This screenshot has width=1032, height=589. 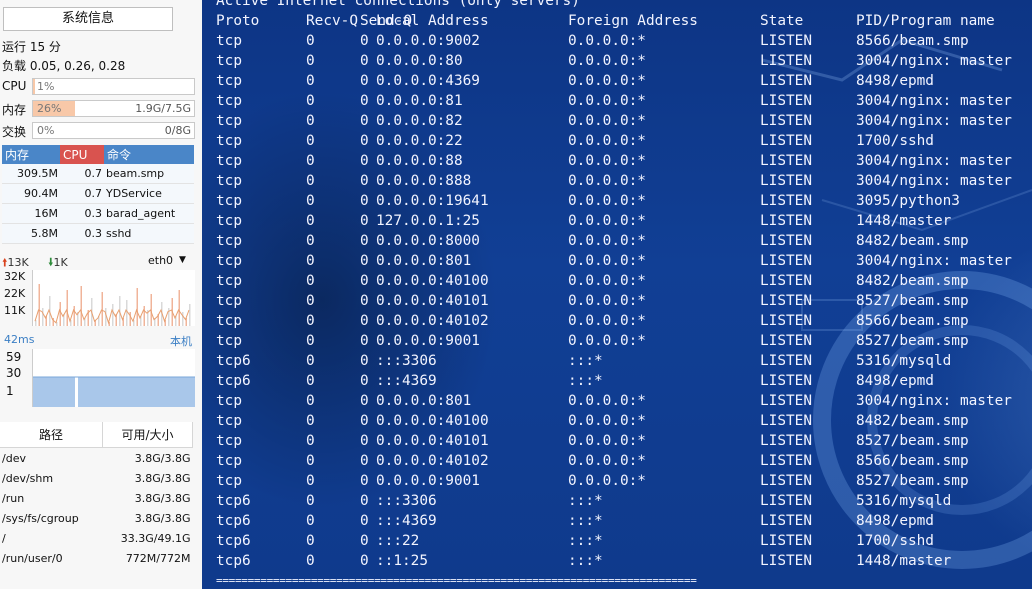 I want to click on latency-host-link: 本机, so click(x=181, y=341).